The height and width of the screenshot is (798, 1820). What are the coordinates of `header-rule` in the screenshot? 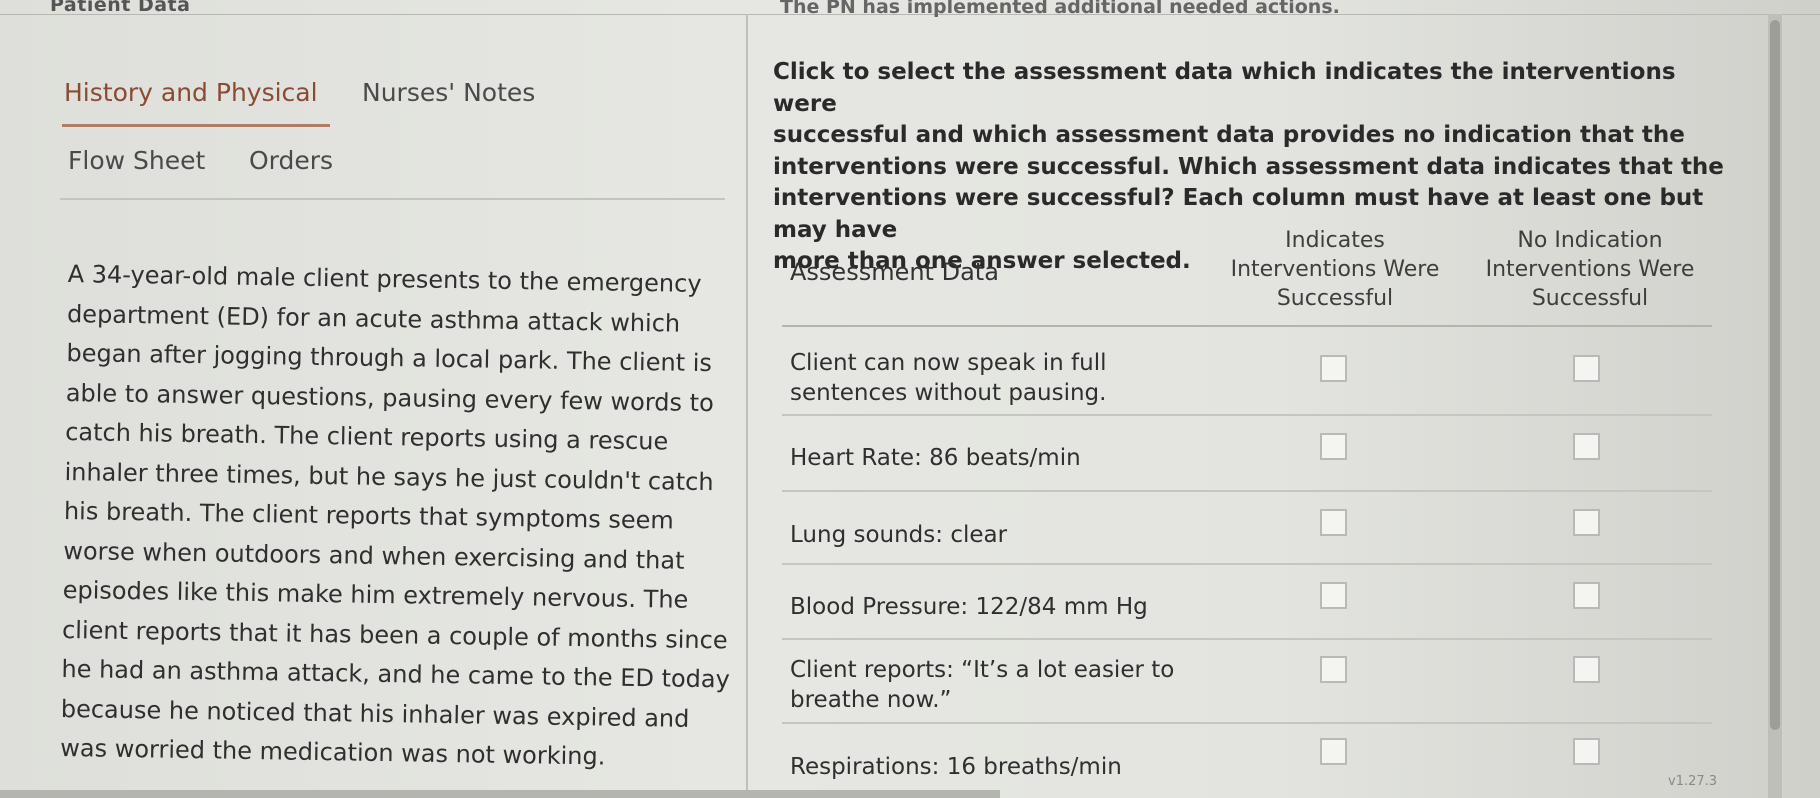 It's located at (1247, 326).